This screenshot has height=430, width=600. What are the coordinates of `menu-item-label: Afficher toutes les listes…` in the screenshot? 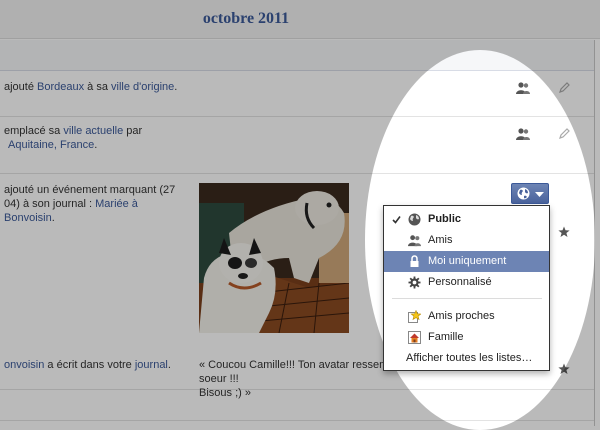 It's located at (469, 358).